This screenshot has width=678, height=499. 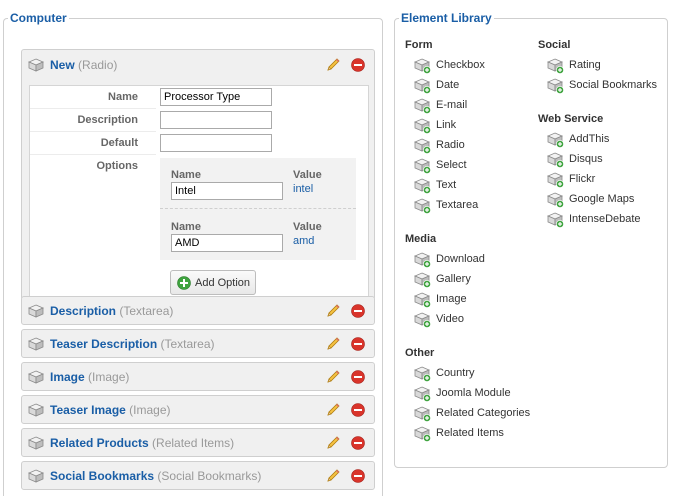 What do you see at coordinates (83, 65) in the screenshot?
I see `element-title-line: New (Radio)` at bounding box center [83, 65].